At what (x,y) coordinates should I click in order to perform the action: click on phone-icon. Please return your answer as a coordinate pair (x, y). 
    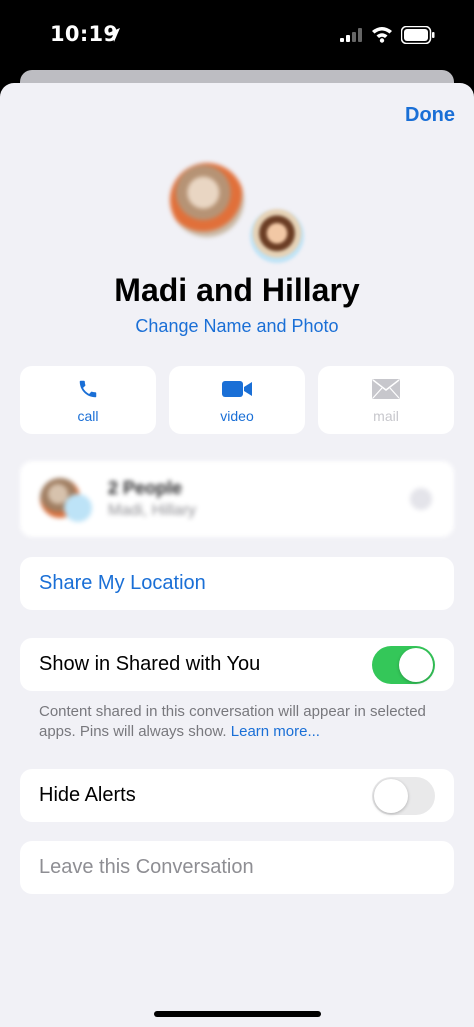
    Looking at the image, I should click on (88, 389).